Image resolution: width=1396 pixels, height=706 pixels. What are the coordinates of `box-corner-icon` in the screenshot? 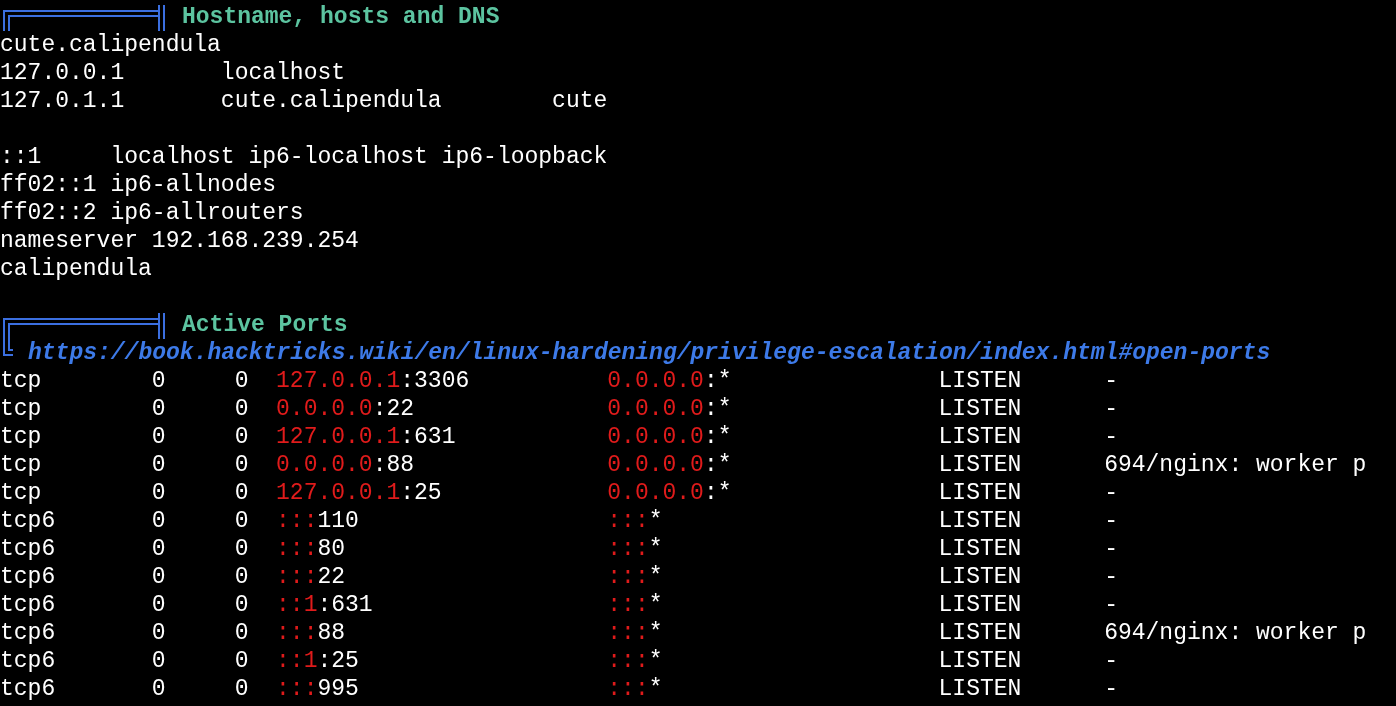 It's located at (7, 348).